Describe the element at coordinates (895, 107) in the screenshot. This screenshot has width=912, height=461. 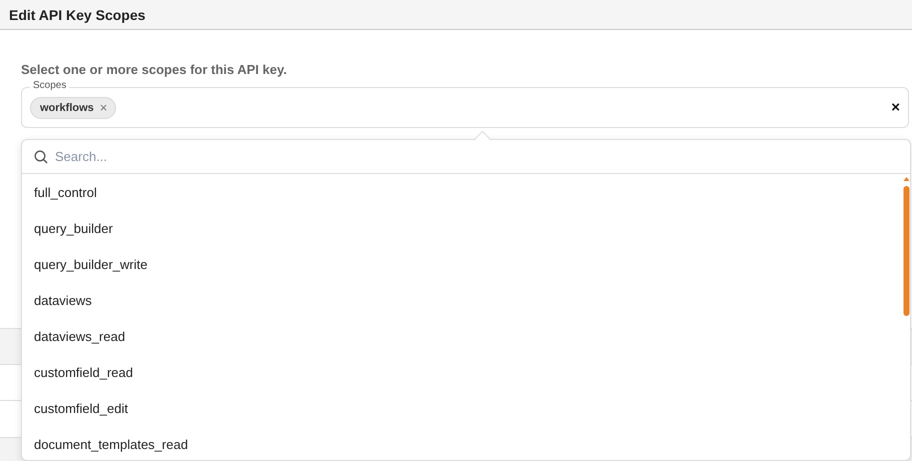
I see `clear-icon: ×` at that location.